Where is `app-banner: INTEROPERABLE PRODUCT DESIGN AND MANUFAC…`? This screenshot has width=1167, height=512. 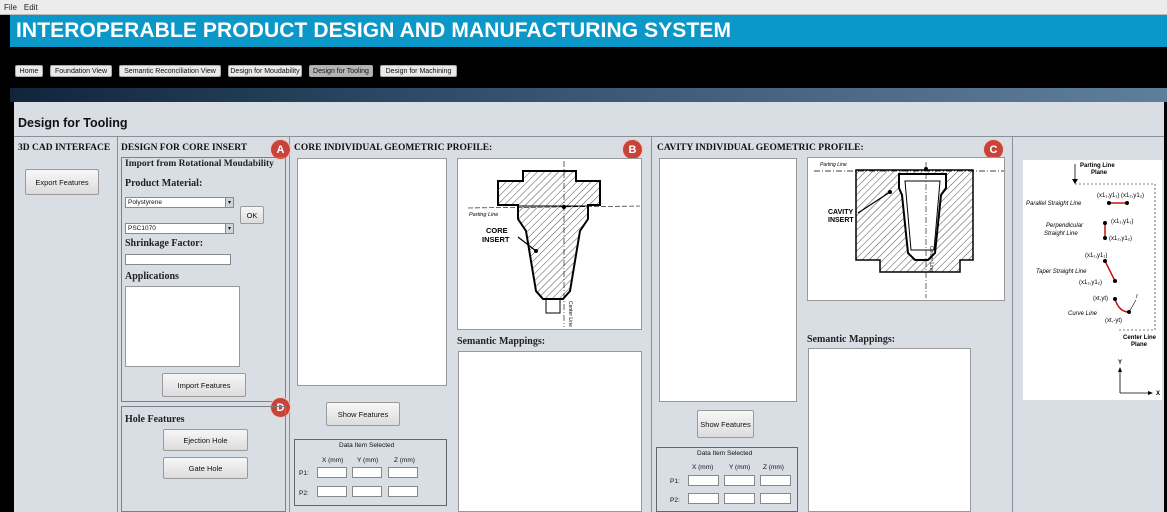 app-banner: INTEROPERABLE PRODUCT DESIGN AND MANUFAC… is located at coordinates (588, 31).